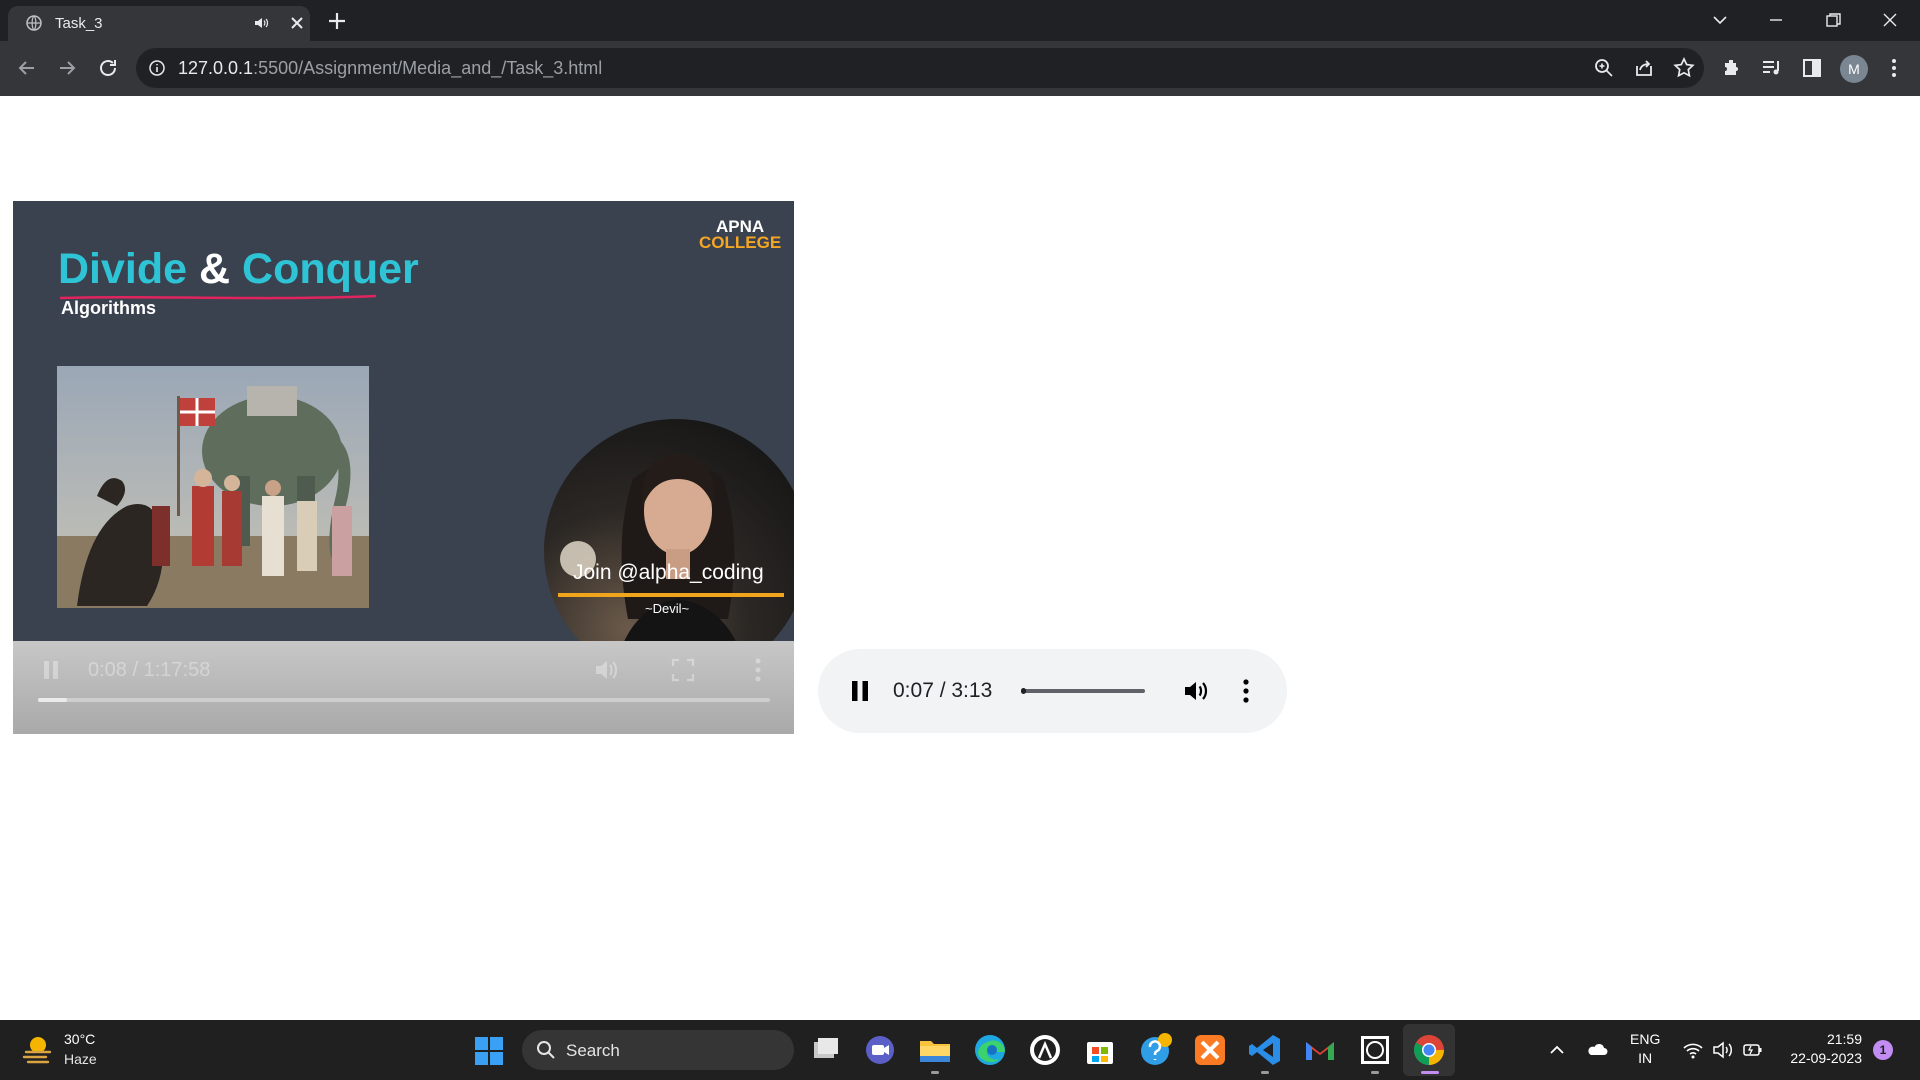 The height and width of the screenshot is (1080, 1920). Describe the element at coordinates (943, 690) in the screenshot. I see `audio-time-display: 0:07 / 3:13` at that location.